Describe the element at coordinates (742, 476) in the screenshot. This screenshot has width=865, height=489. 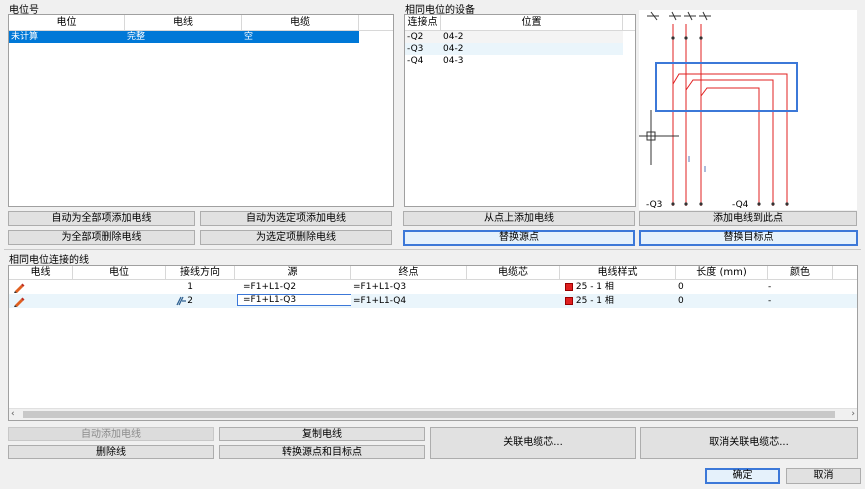
I see `ok-button: 确定` at that location.